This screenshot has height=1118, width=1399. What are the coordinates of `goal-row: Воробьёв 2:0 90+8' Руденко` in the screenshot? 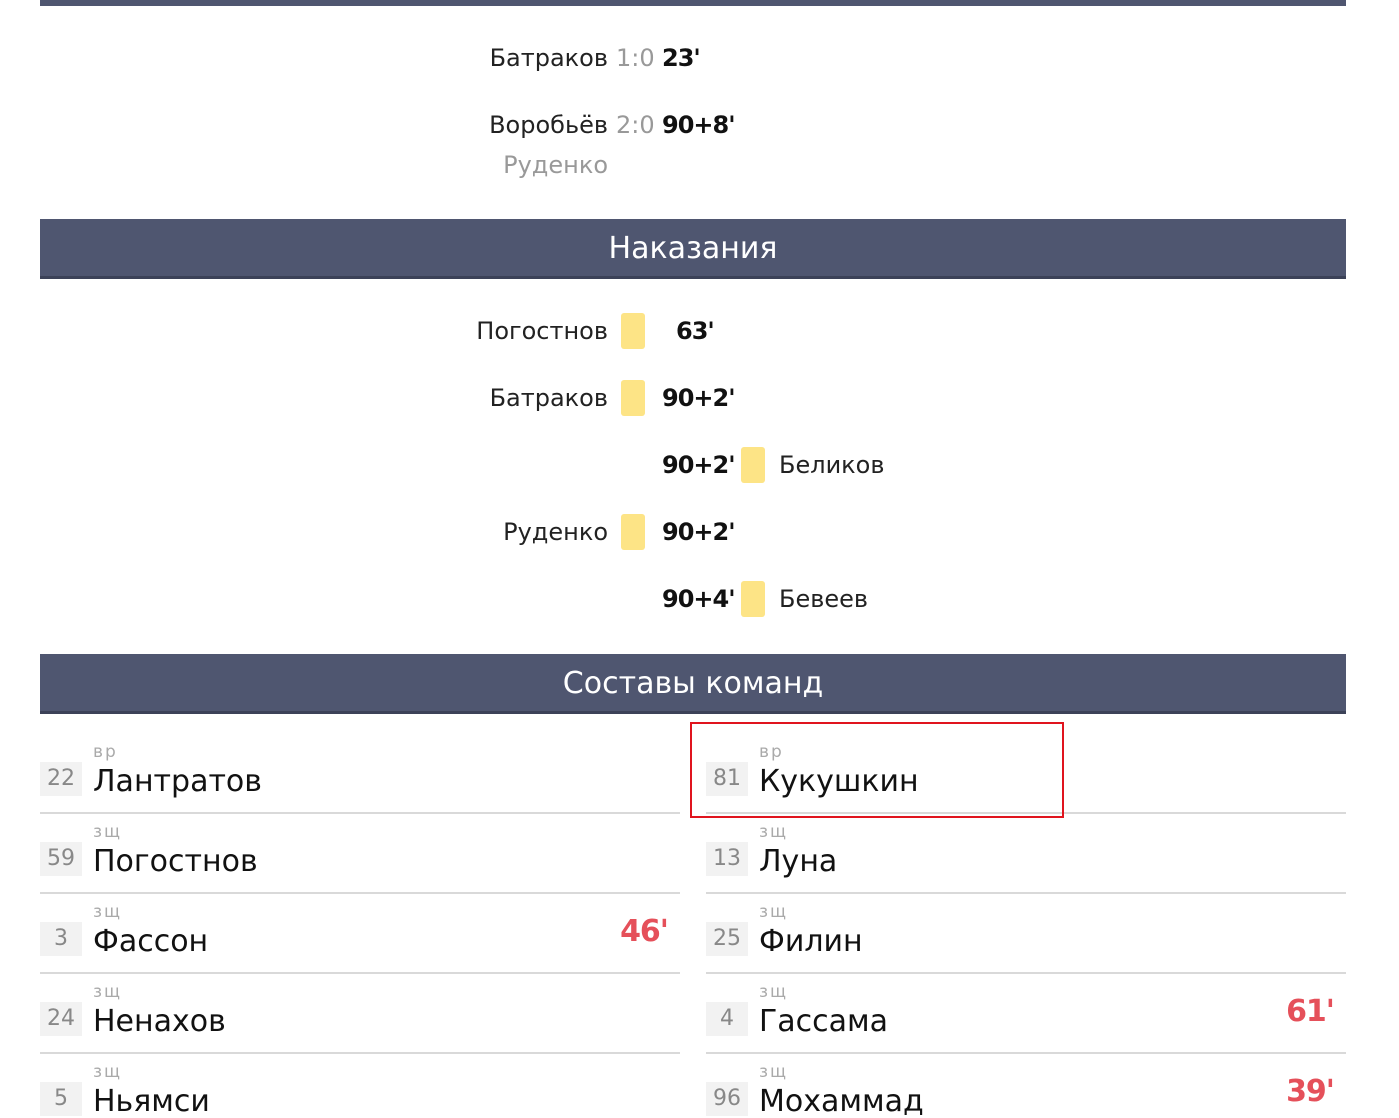 It's located at (699, 145).